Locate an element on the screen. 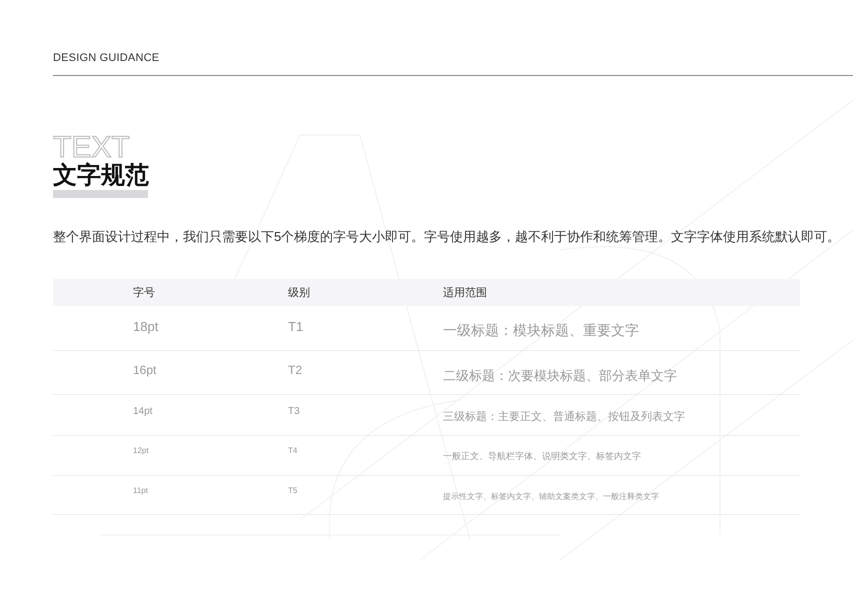 The width and height of the screenshot is (853, 600). table-cell-text: 11pt is located at coordinates (141, 490).